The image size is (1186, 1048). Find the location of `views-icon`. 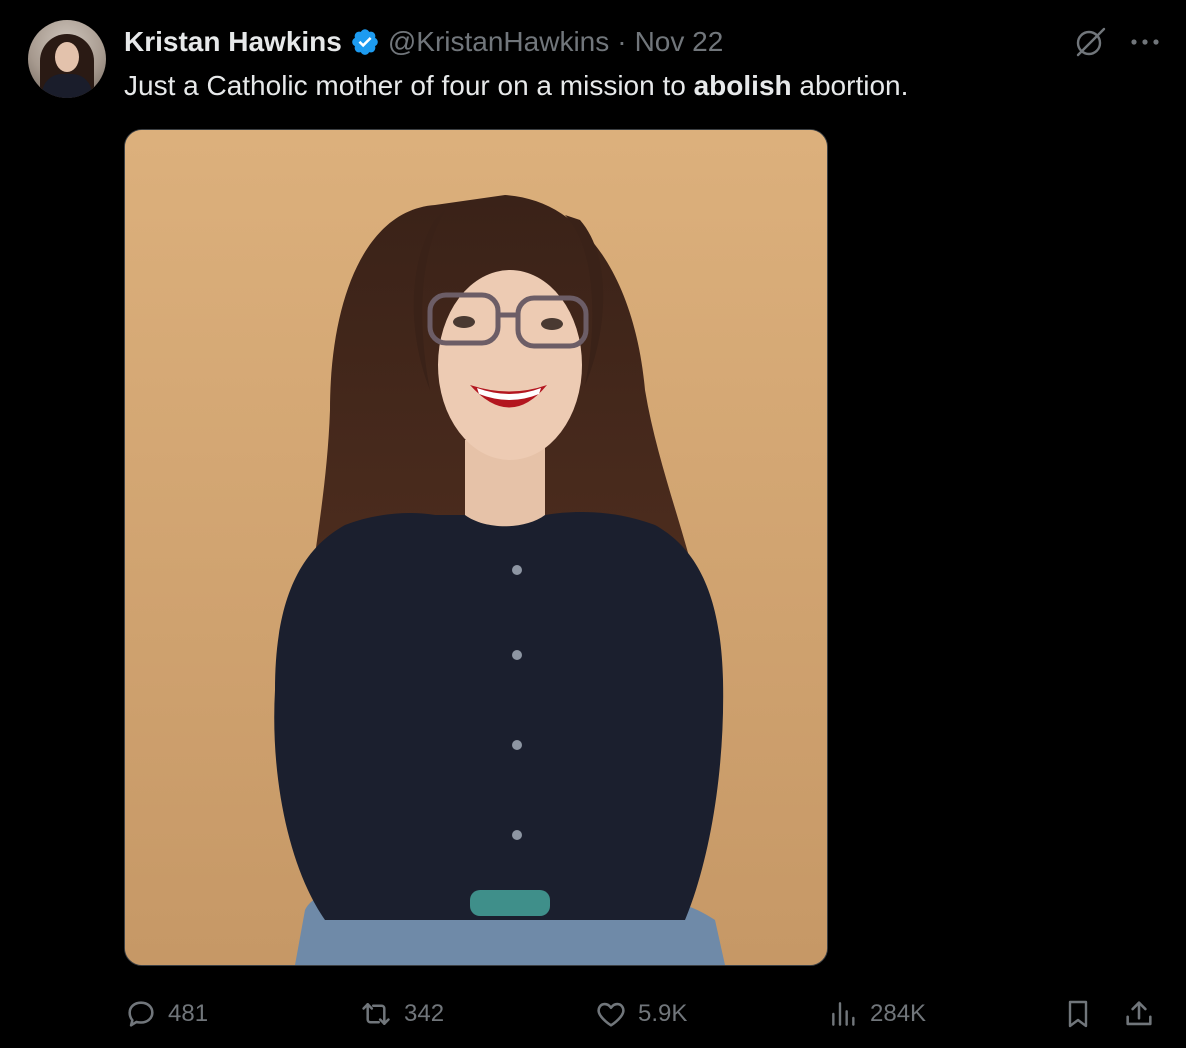

views-icon is located at coordinates (844, 1014).